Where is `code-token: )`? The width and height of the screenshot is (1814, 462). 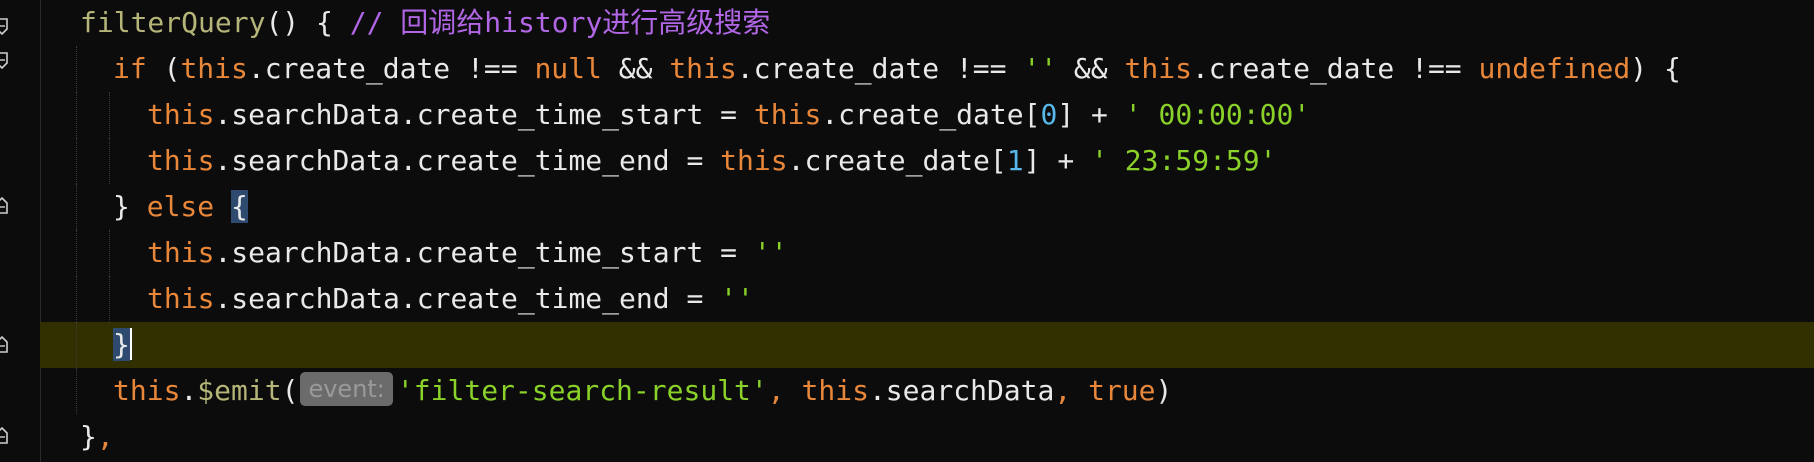
code-token: ) is located at coordinates (1164, 390).